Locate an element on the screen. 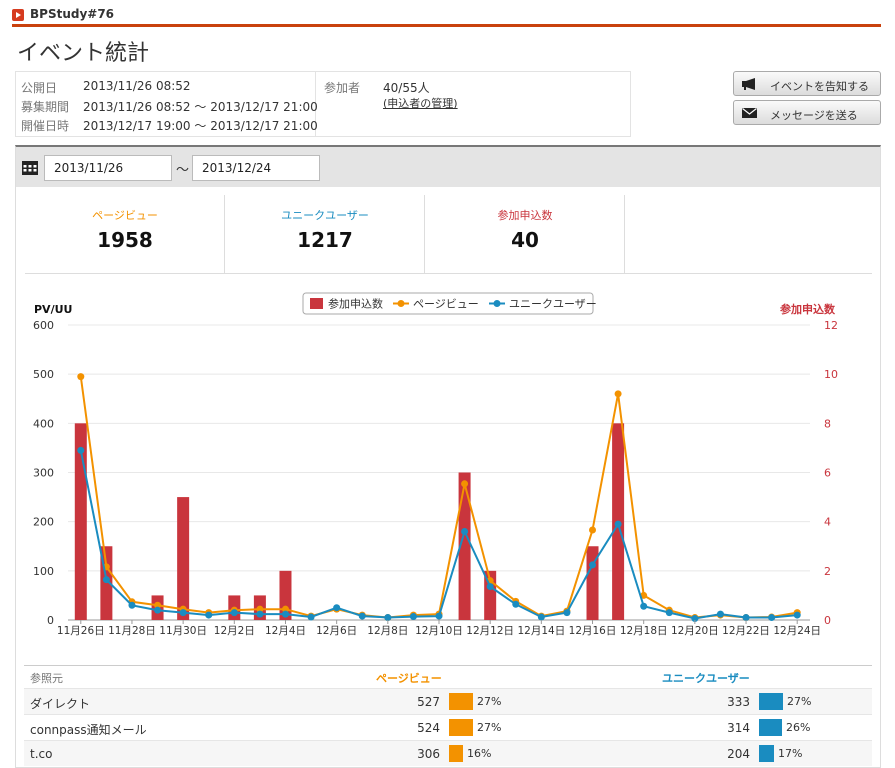 This screenshot has width=895, height=768. stat-pageviews: ページビュー 1958 is located at coordinates (125, 234).